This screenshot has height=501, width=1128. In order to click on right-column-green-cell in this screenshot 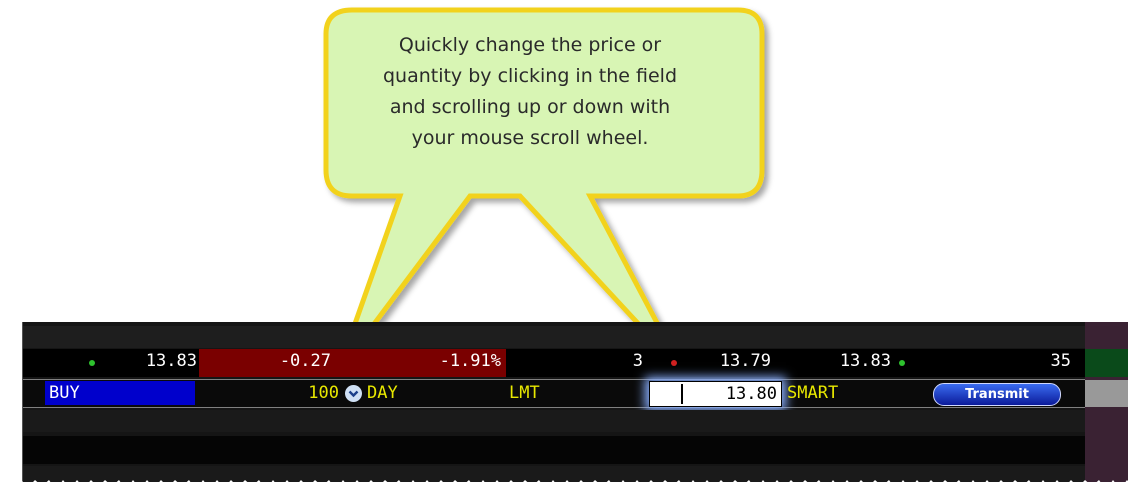, I will do `click(1106, 363)`.